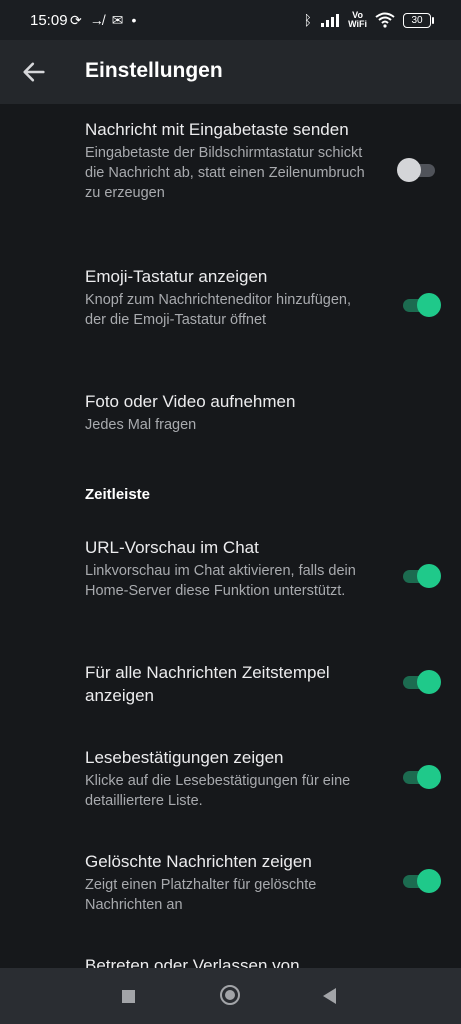  What do you see at coordinates (76, 20) in the screenshot?
I see `sync-icon: ⟳` at bounding box center [76, 20].